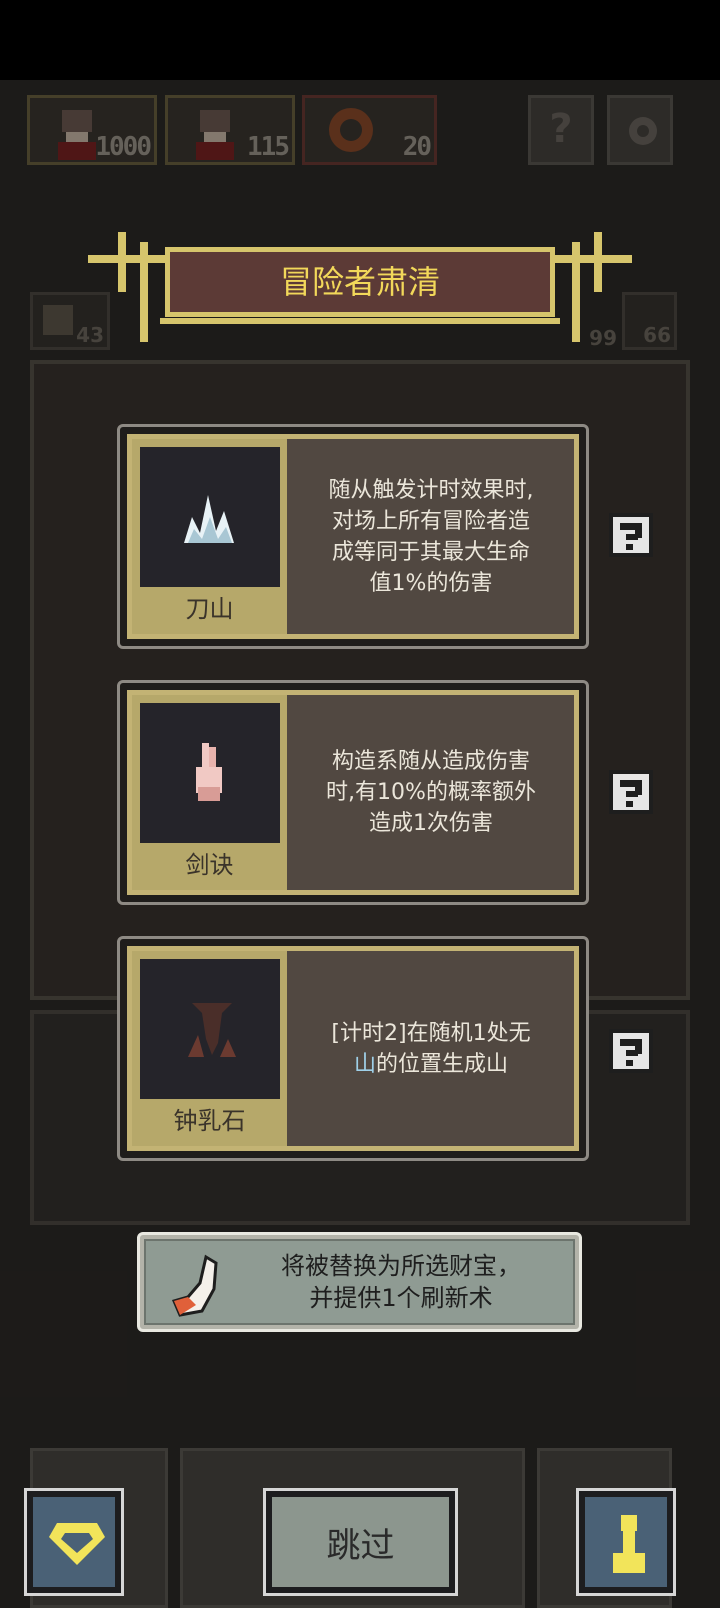 The image size is (720, 1608). I want to click on small-counter-right-a-value: 99, so click(603, 338).